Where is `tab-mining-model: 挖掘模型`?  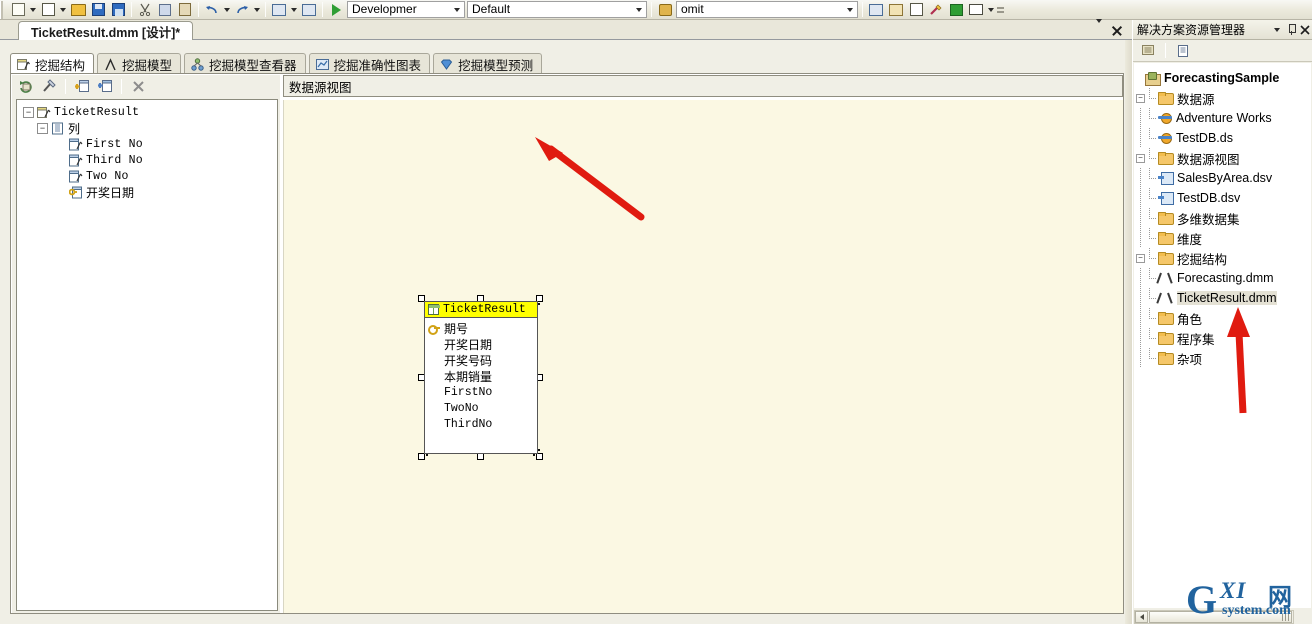
tab-mining-model: 挖掘模型 is located at coordinates (139, 63).